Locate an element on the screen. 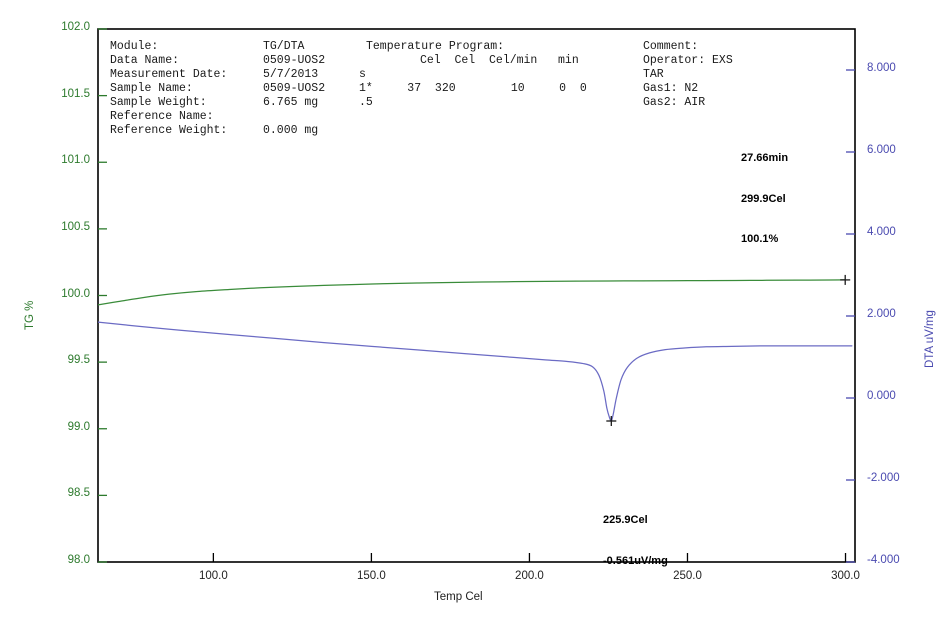 This screenshot has width=942, height=619. temperature-program-row-1: 1* 37 320 10 0 0 is located at coordinates (473, 88).